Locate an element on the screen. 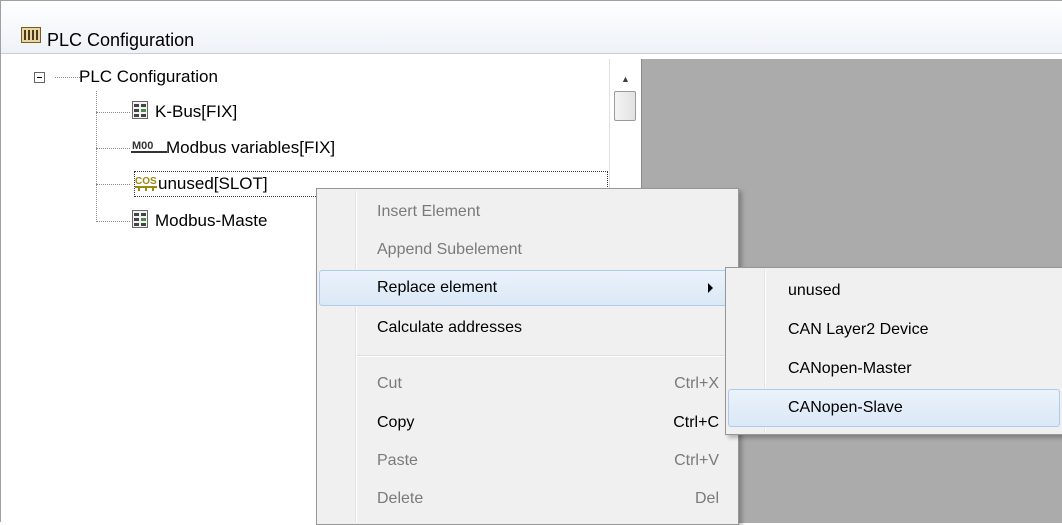  plc-config-icon is located at coordinates (31, 37).